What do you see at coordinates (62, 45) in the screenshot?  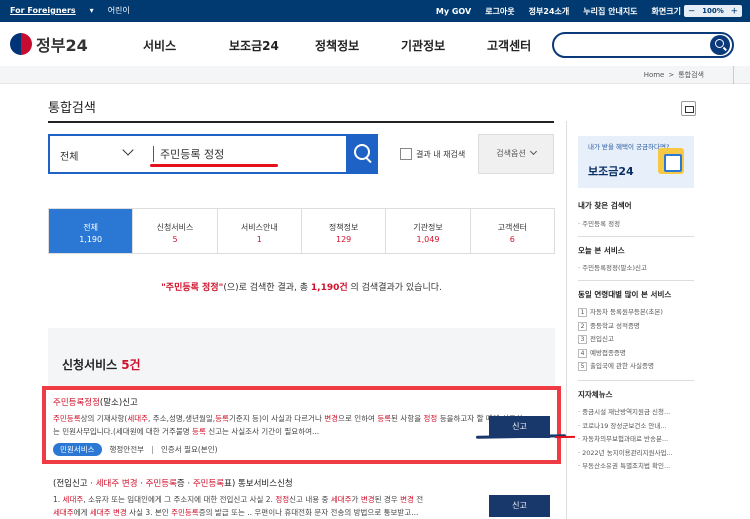 I see `logo-text: 정부24` at bounding box center [62, 45].